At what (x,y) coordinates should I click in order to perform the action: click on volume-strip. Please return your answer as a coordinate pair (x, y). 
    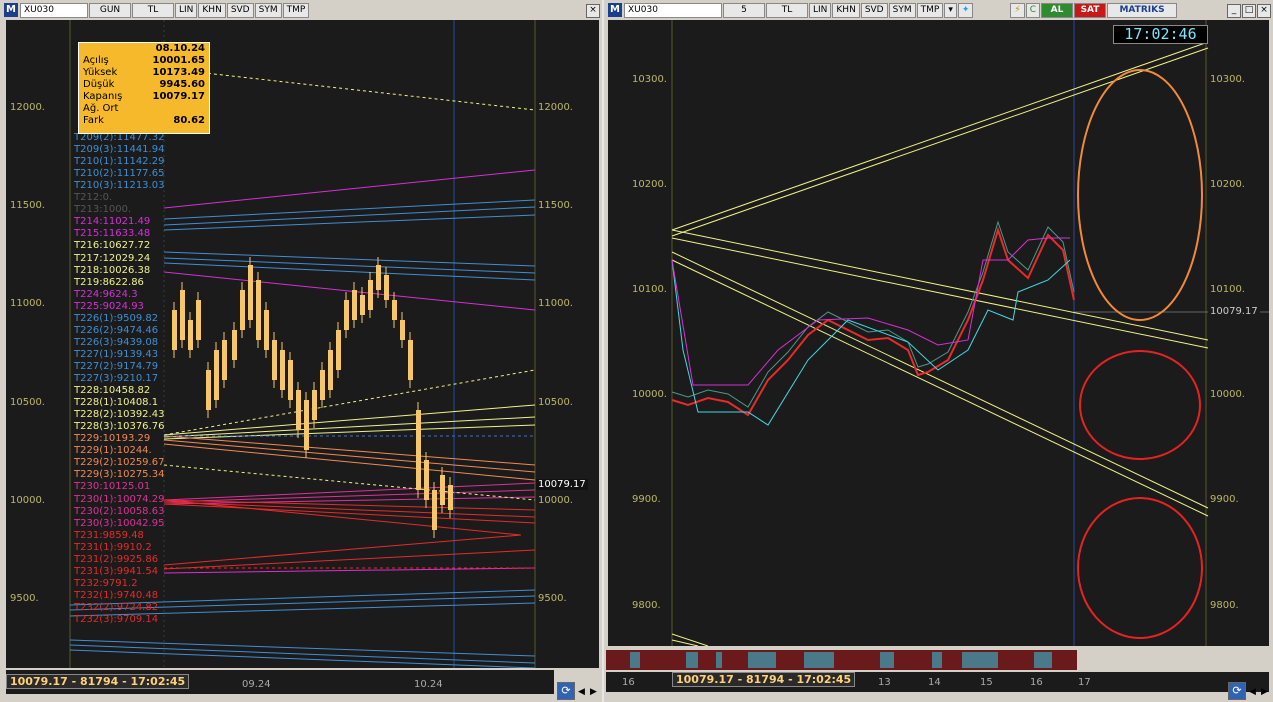
    Looking at the image, I should click on (841, 660).